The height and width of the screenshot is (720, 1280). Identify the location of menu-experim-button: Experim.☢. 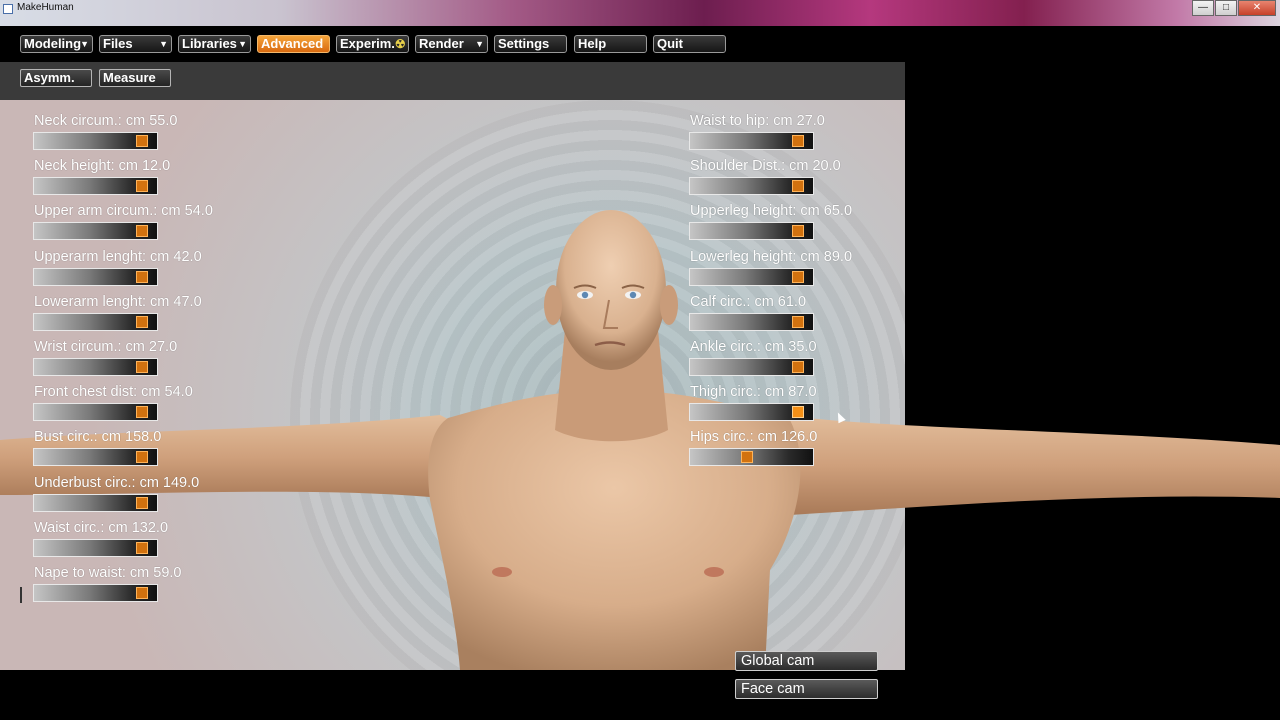
(372, 44).